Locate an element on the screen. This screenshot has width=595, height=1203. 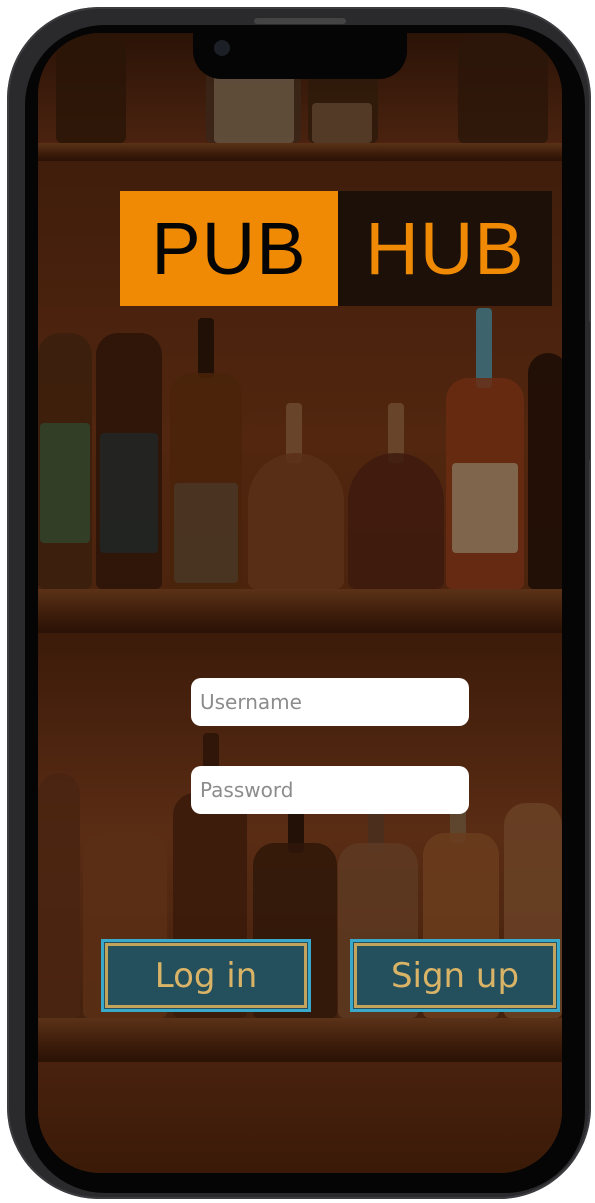
earpiece-speaker is located at coordinates (300, 21).